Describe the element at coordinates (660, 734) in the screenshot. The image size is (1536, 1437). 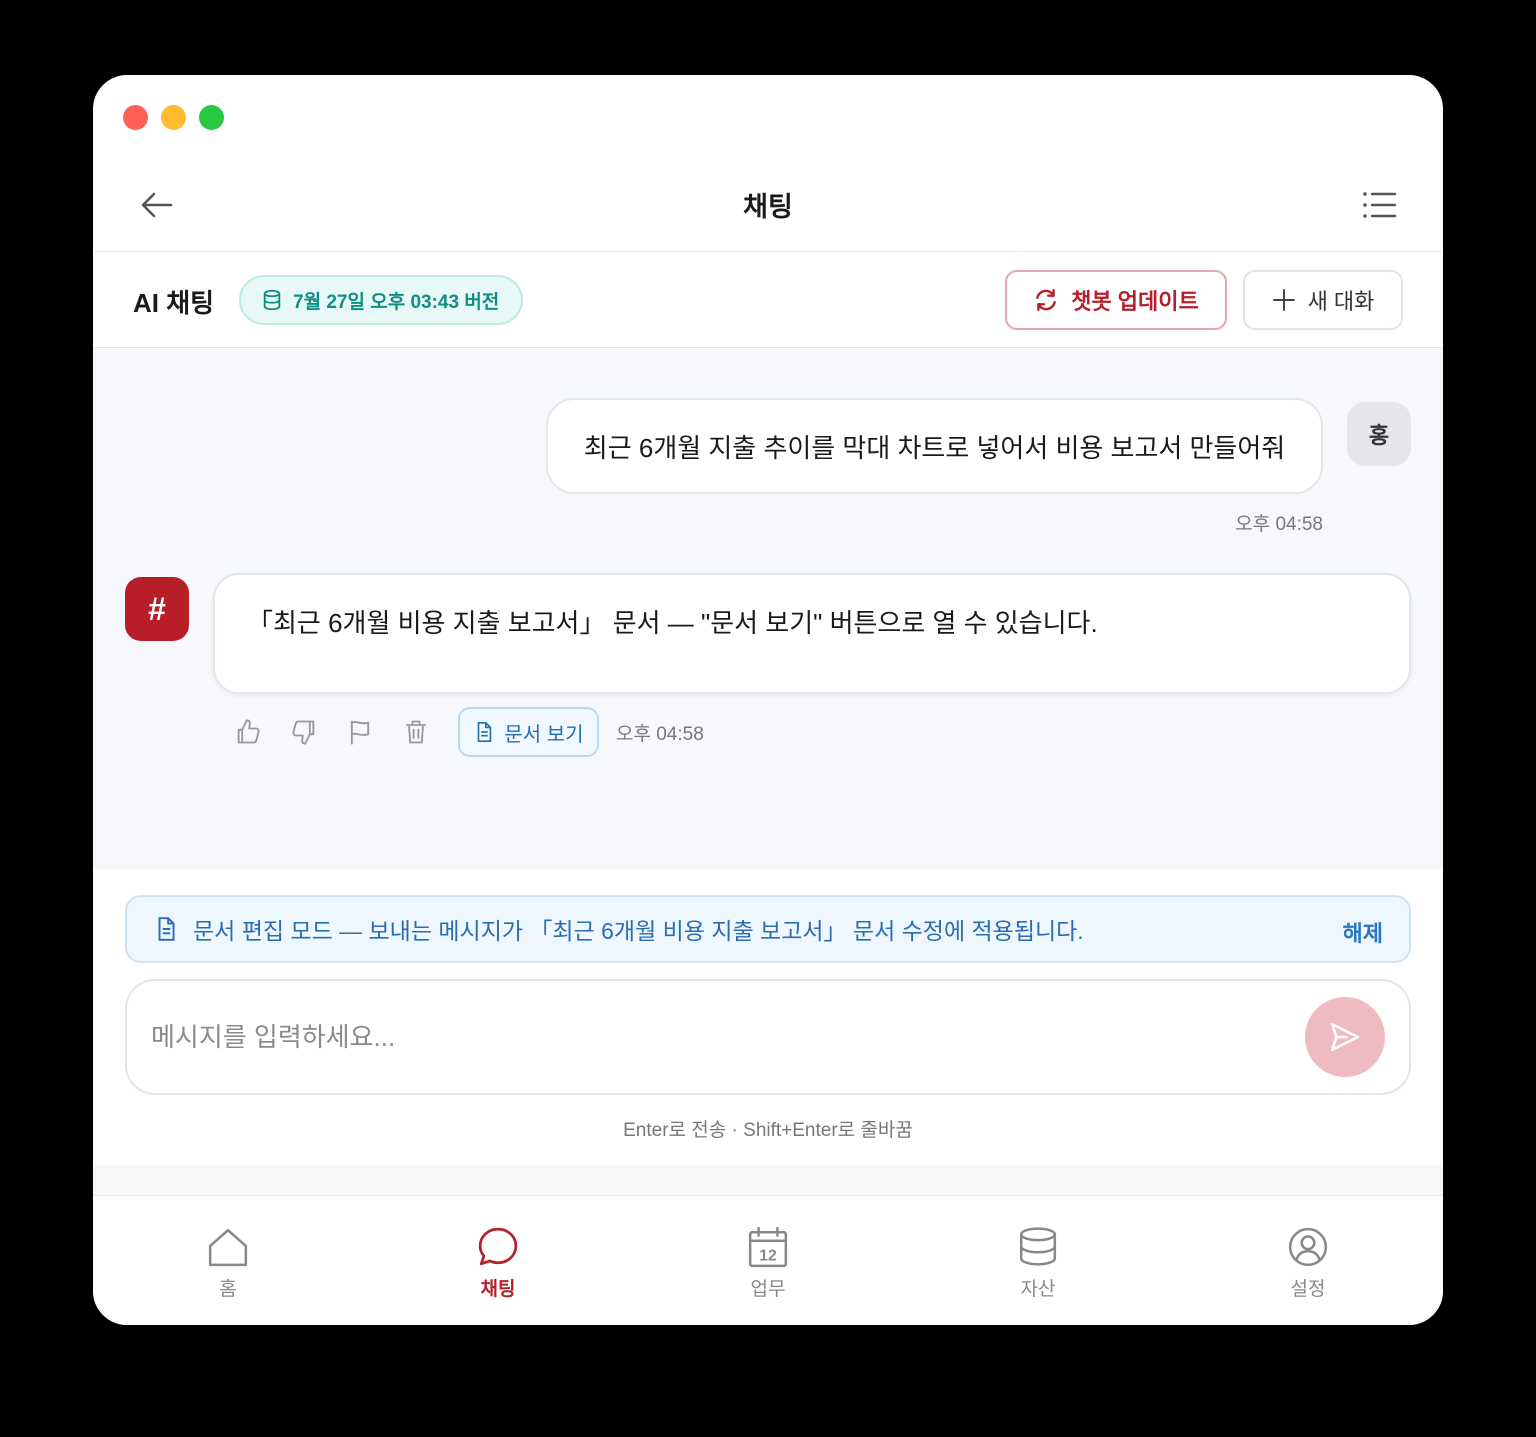
I see `bot-message-time: 오후 04:58` at that location.